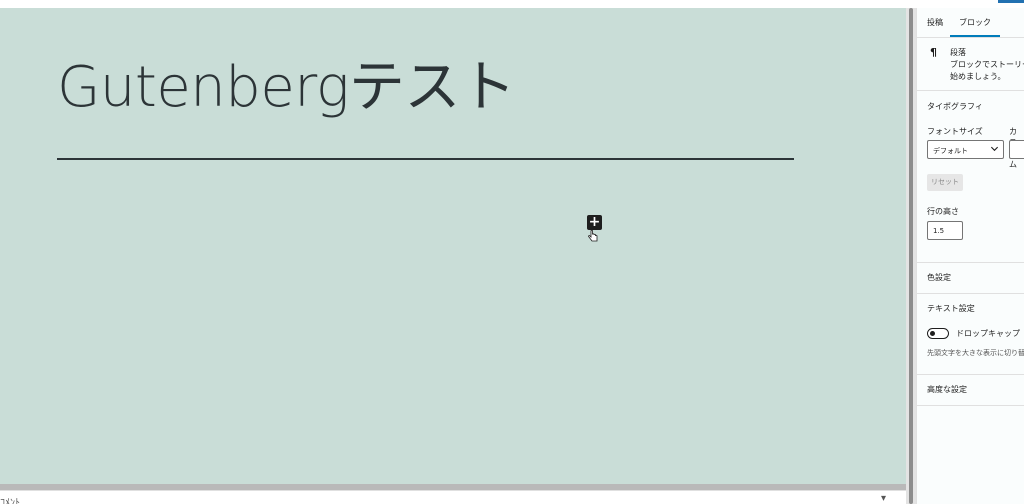  I want to click on reset-button: リセット, so click(945, 182).